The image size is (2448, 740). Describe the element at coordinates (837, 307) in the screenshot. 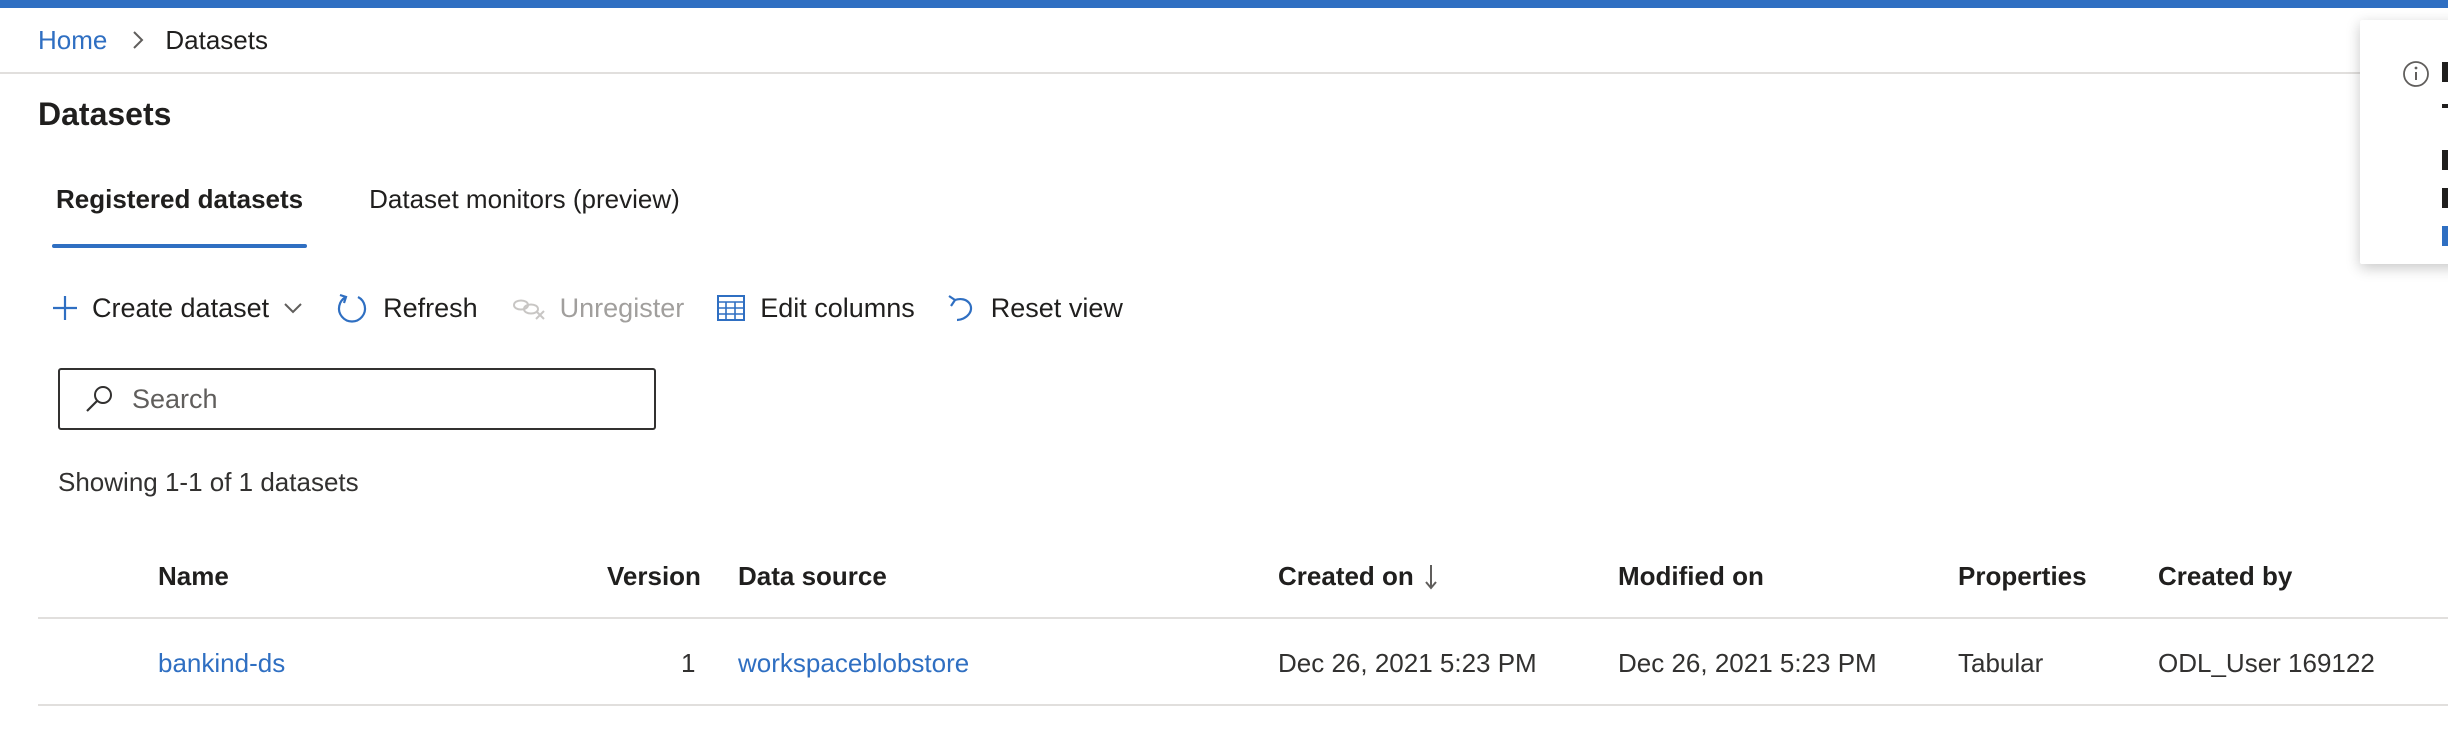

I see `edit-columns-label: Edit columns` at that location.